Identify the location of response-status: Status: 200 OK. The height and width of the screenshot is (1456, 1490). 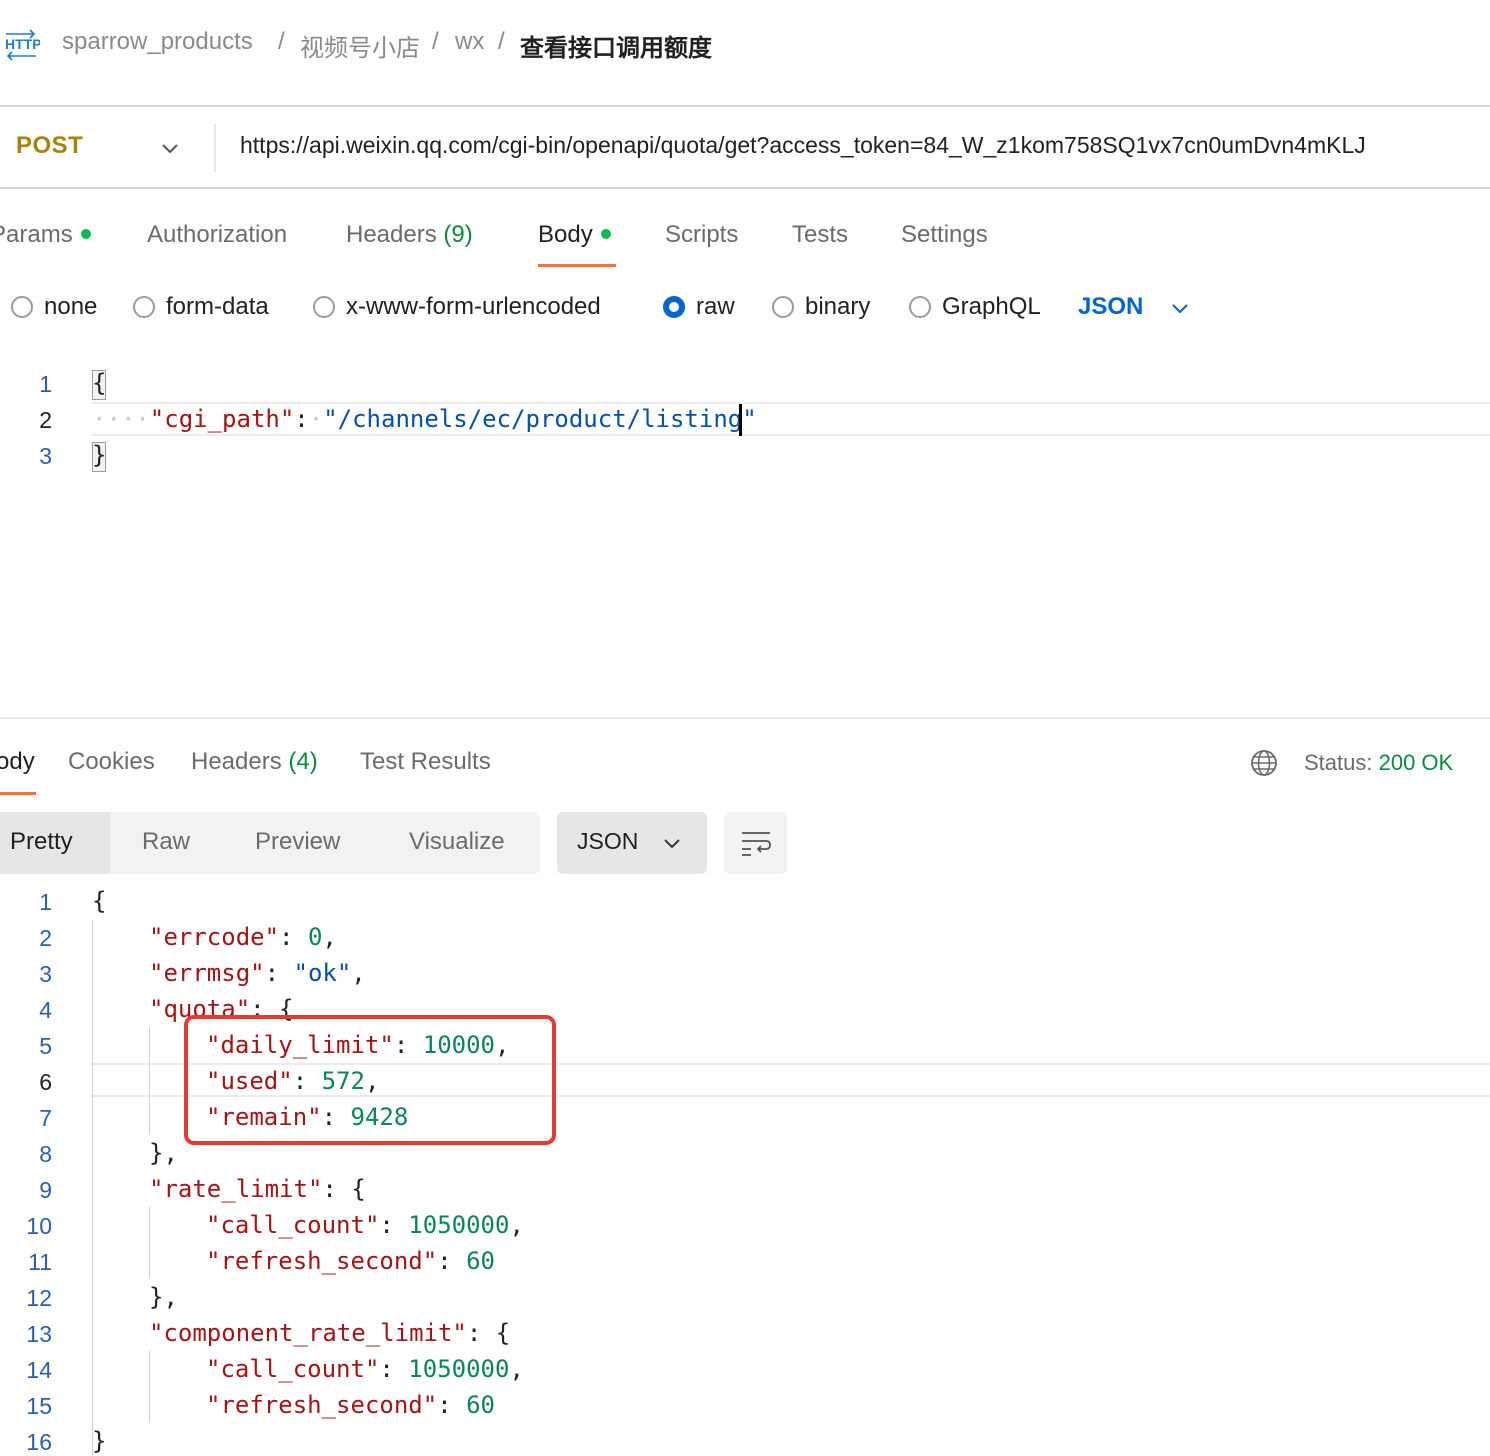
(1378, 763).